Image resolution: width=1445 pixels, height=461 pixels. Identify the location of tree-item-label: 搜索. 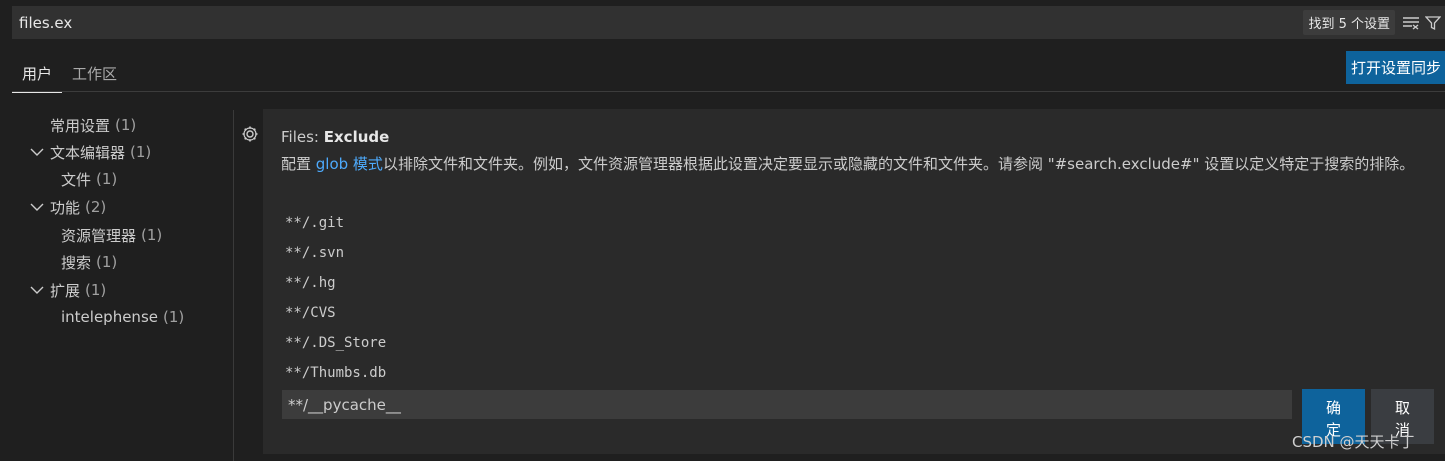
(76, 262).